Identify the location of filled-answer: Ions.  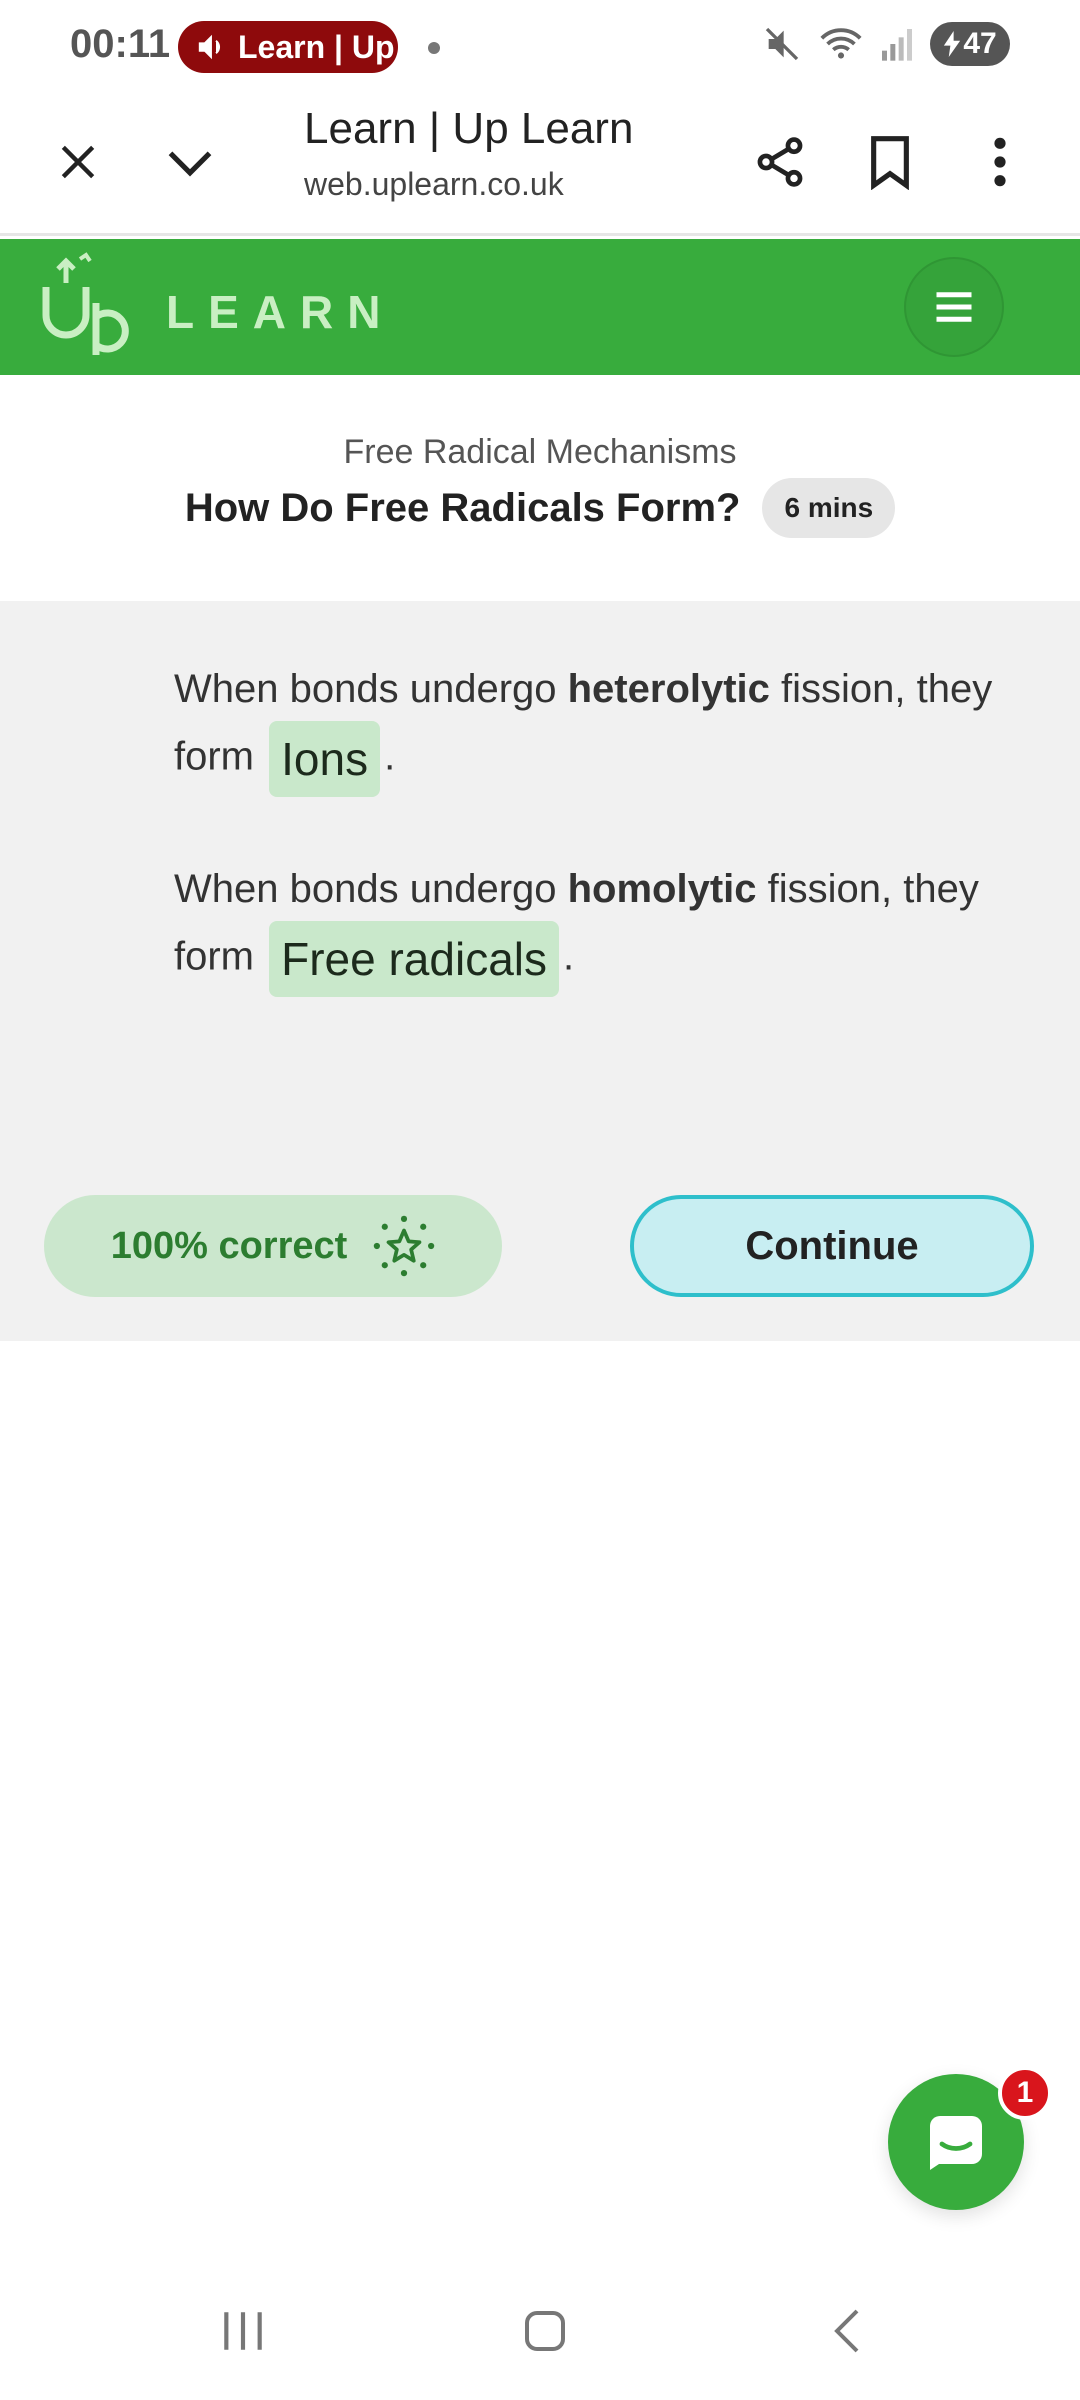
(325, 759).